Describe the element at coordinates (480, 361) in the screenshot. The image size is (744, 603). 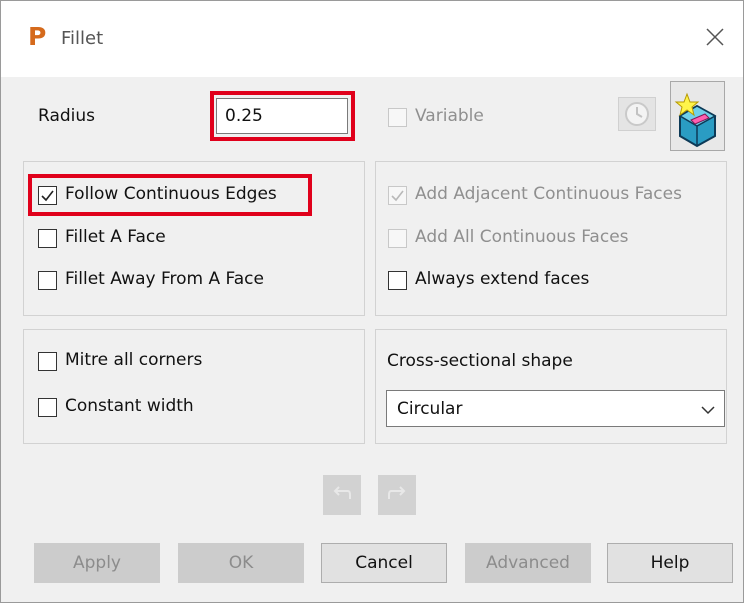
I see `cross-section-label: Cross-sectional shape` at that location.